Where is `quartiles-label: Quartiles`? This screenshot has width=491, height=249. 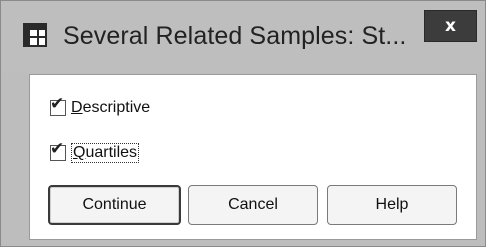
quartiles-label: Quartiles is located at coordinates (105, 153).